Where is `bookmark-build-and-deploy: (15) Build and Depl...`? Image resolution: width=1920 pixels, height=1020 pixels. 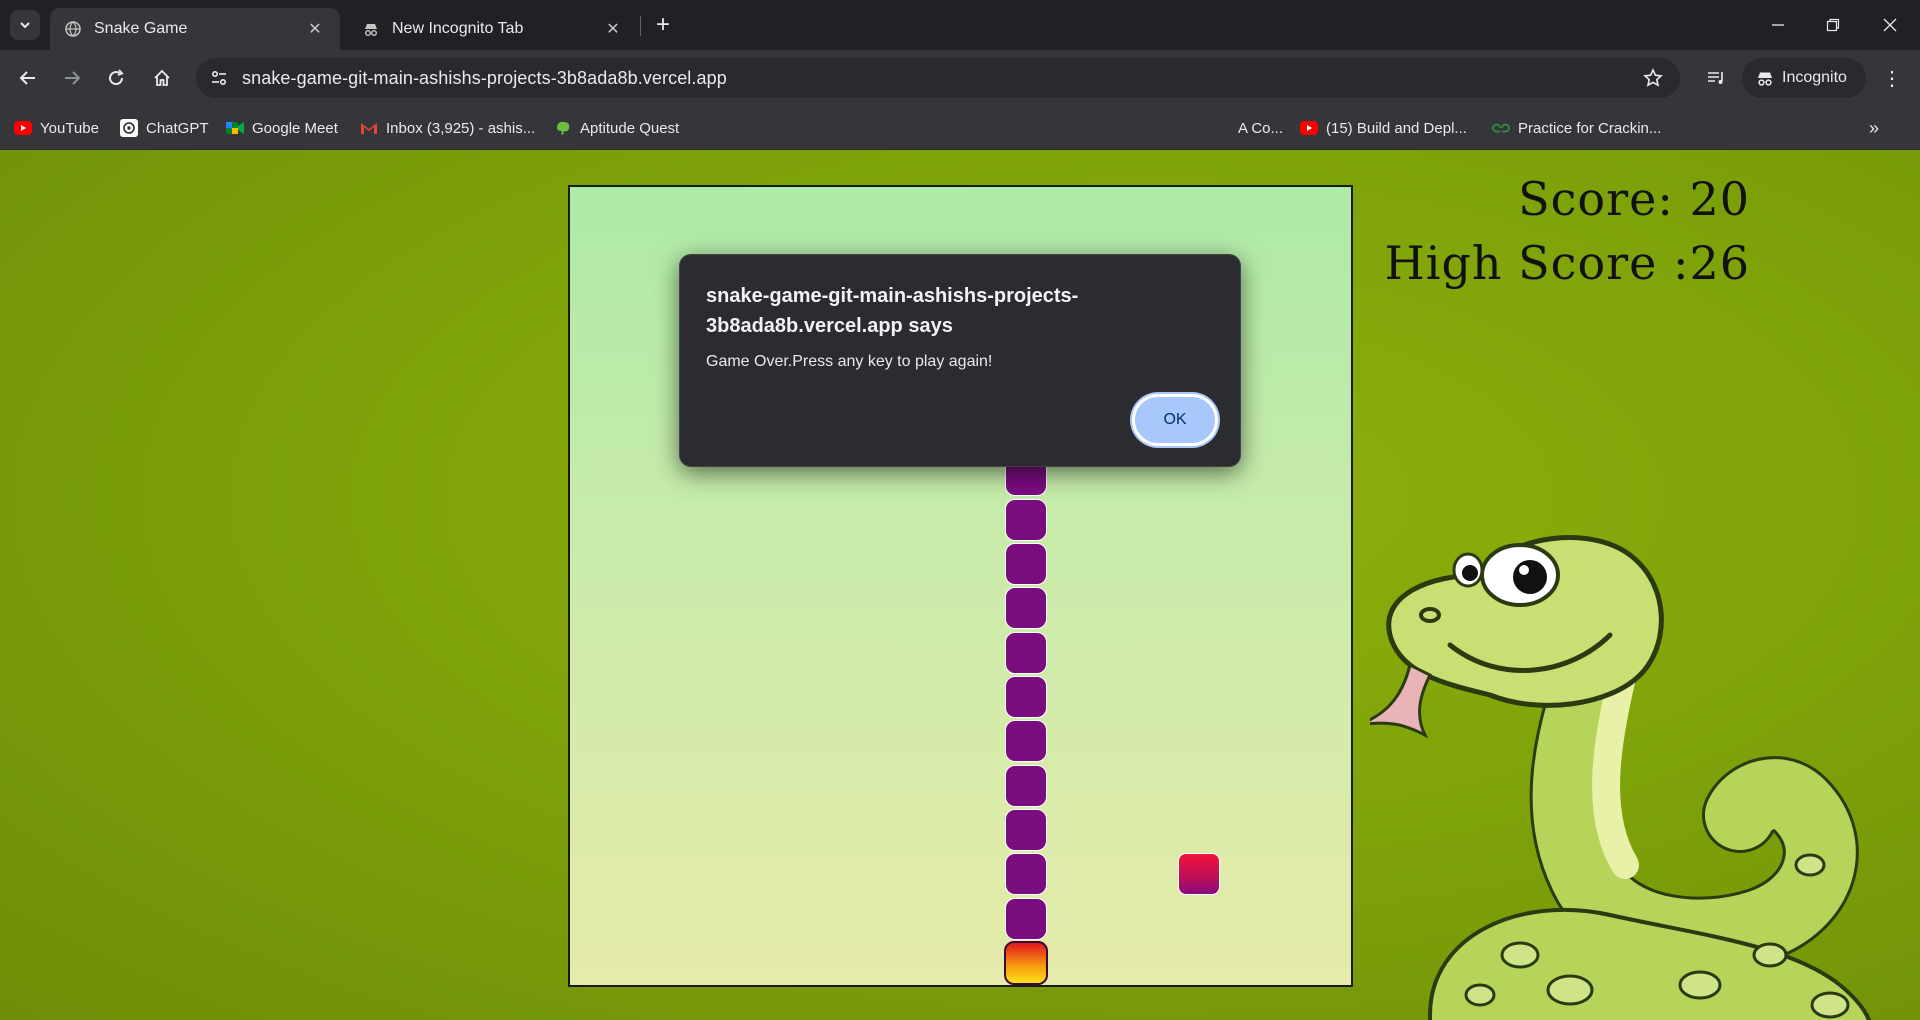 bookmark-build-and-deploy: (15) Build and Depl... is located at coordinates (1383, 128).